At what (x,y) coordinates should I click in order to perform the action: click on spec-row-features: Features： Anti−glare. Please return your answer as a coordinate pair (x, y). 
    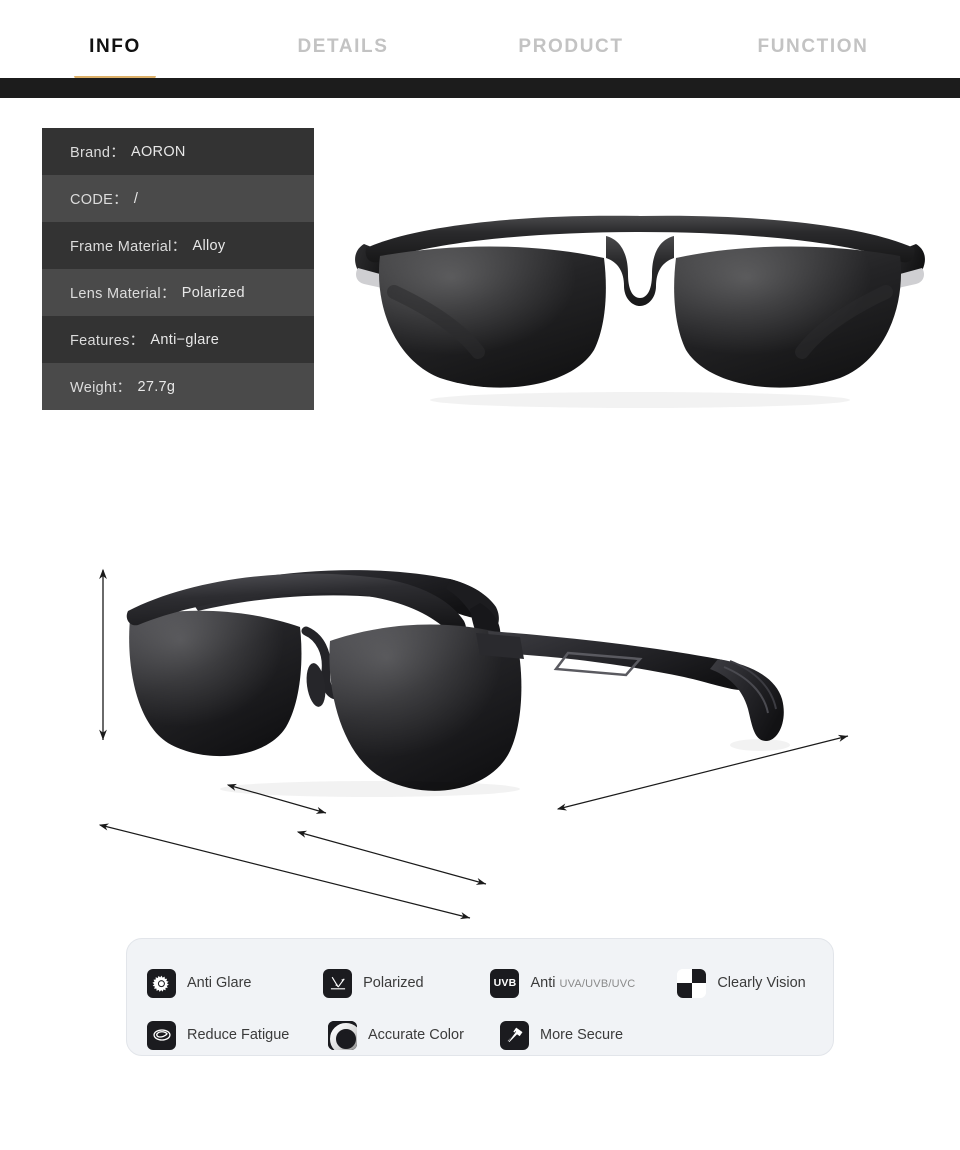
    Looking at the image, I should click on (178, 339).